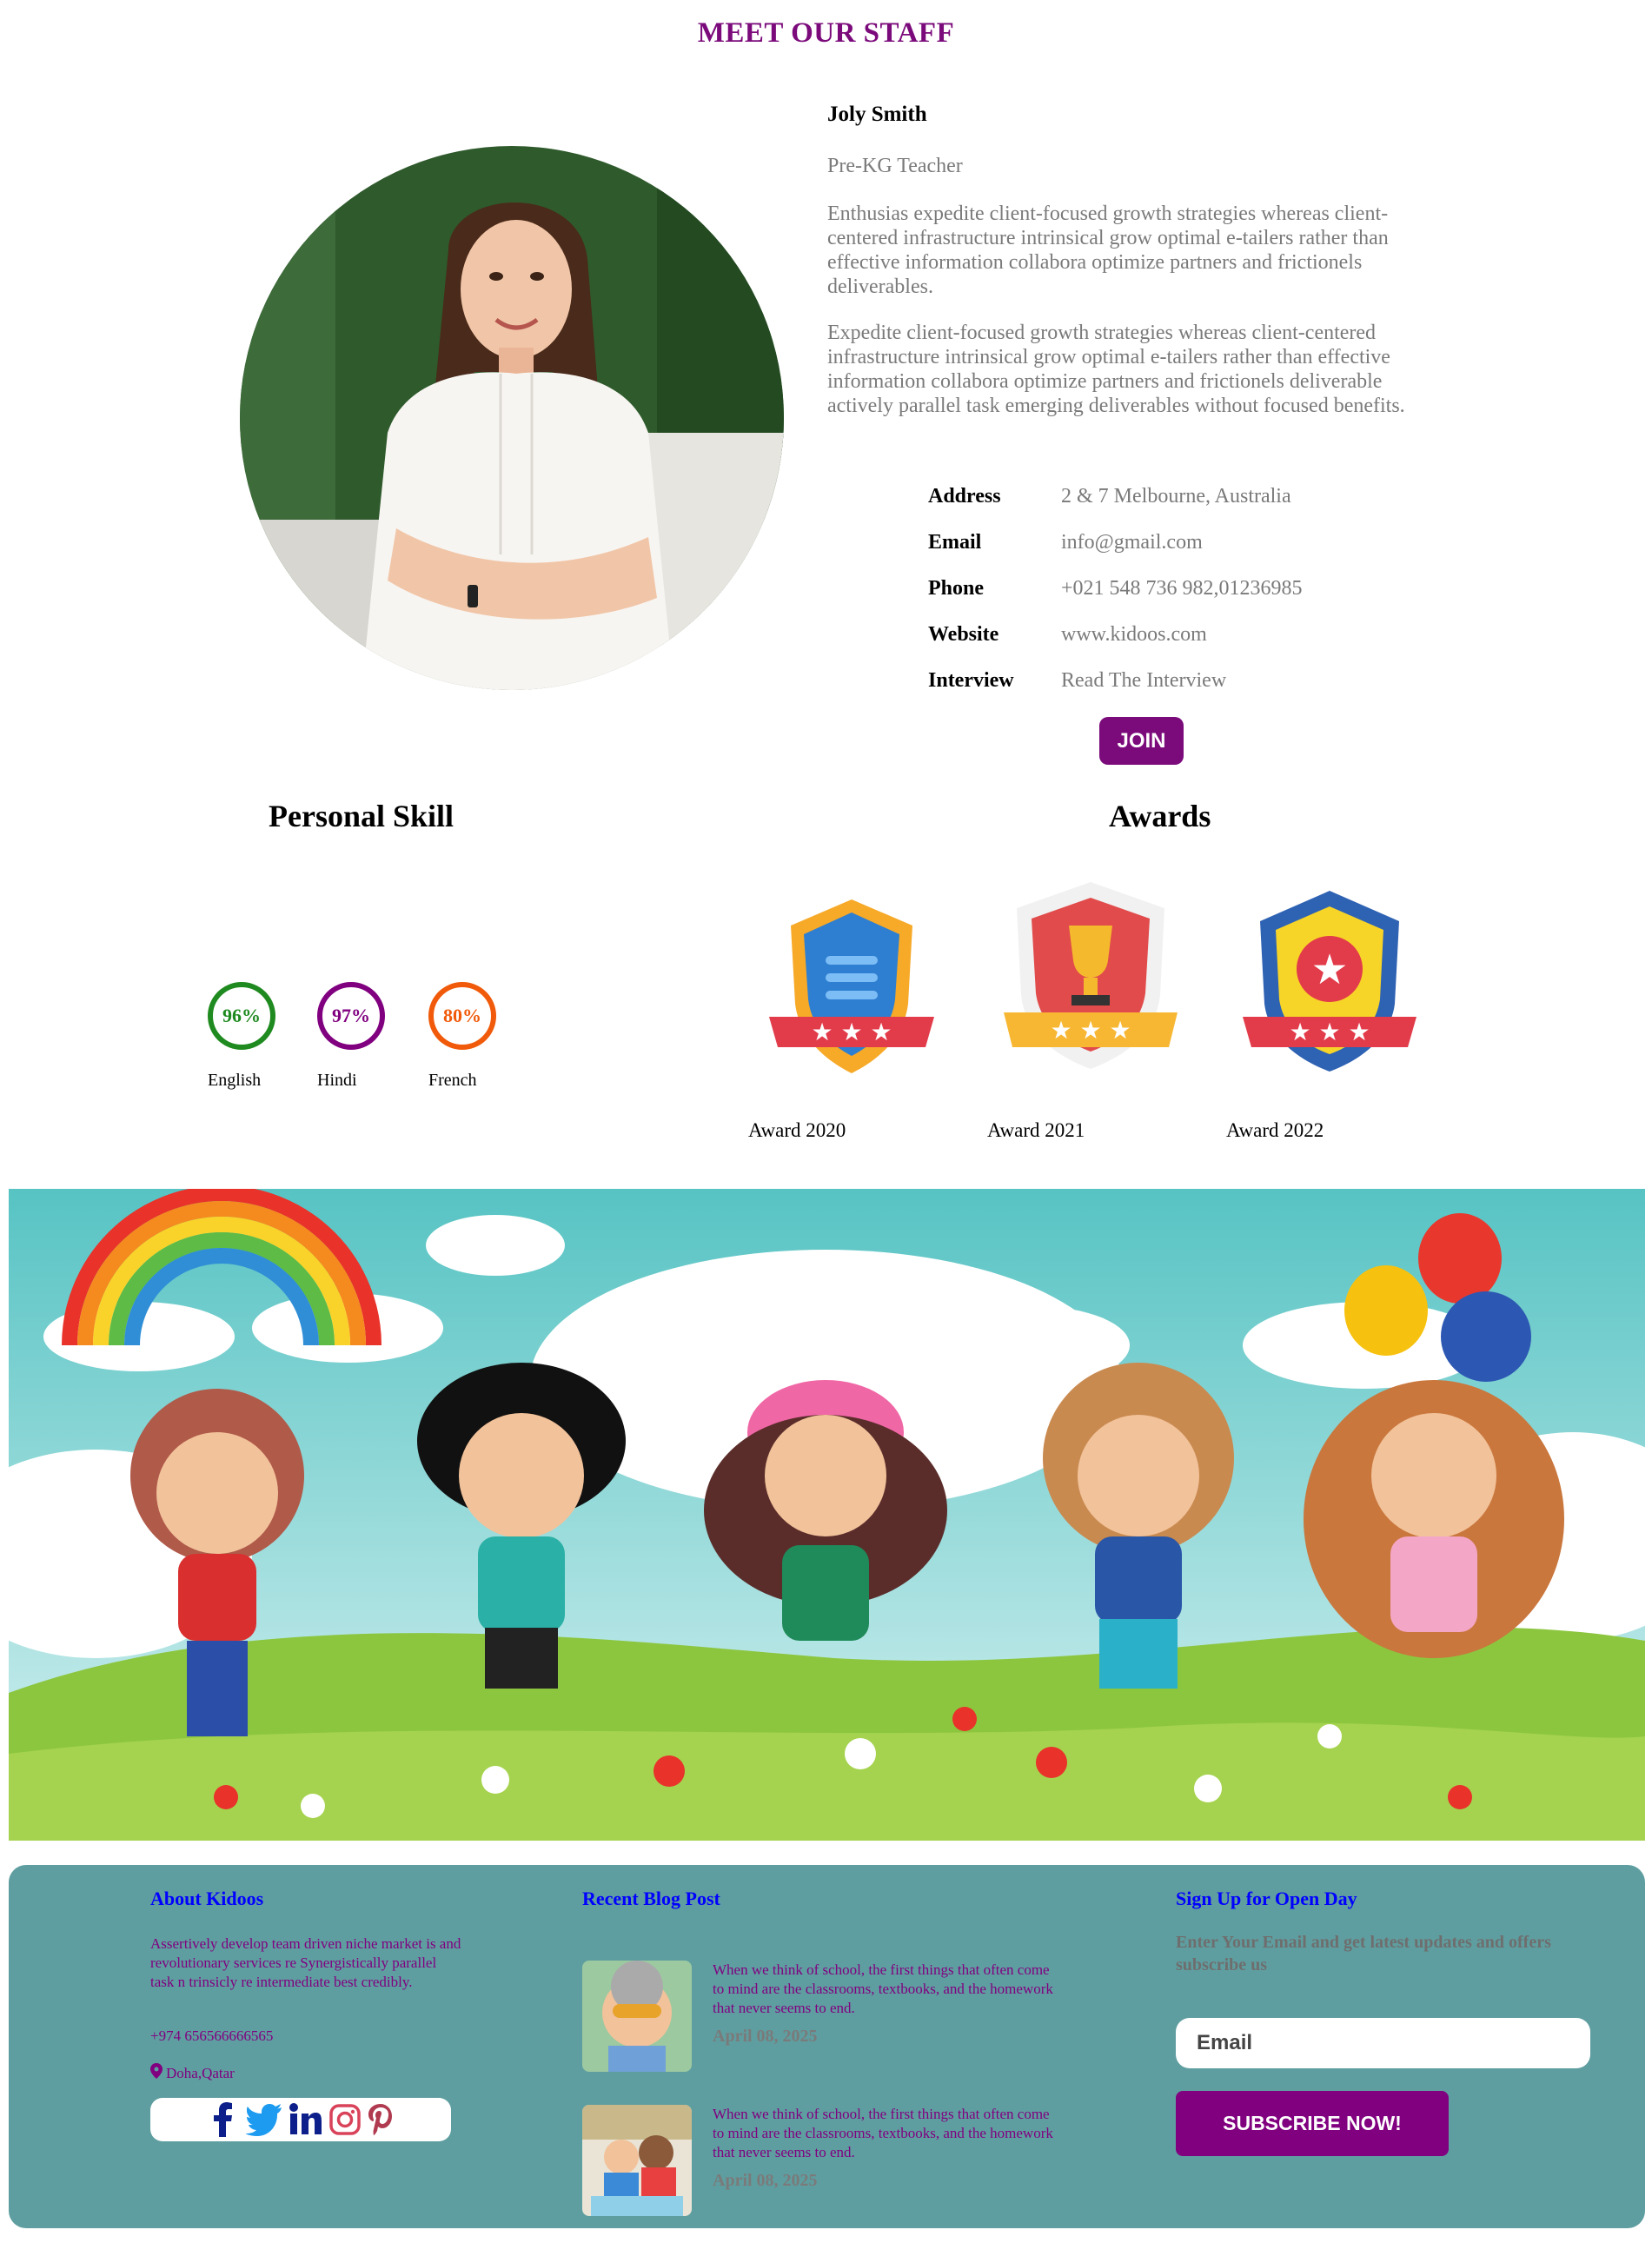  Describe the element at coordinates (852, 977) in the screenshot. I see `award-badge-2020-icon: ★ ★ ★` at that location.